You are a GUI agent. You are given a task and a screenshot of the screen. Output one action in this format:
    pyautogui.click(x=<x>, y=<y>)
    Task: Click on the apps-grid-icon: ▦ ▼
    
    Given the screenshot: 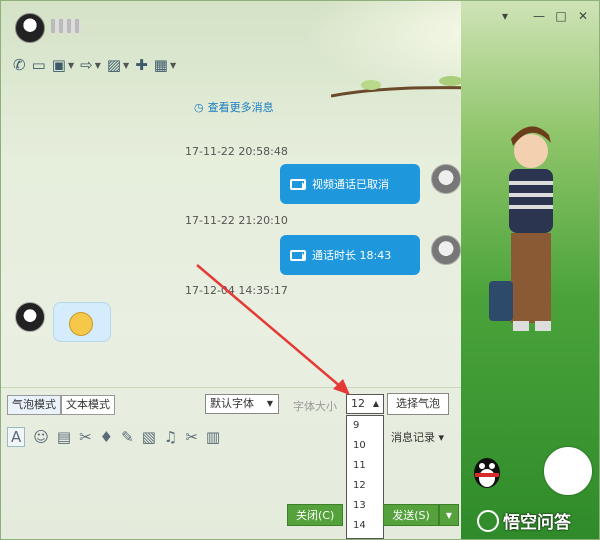 What is the action you would take?
    pyautogui.click(x=165, y=65)
    